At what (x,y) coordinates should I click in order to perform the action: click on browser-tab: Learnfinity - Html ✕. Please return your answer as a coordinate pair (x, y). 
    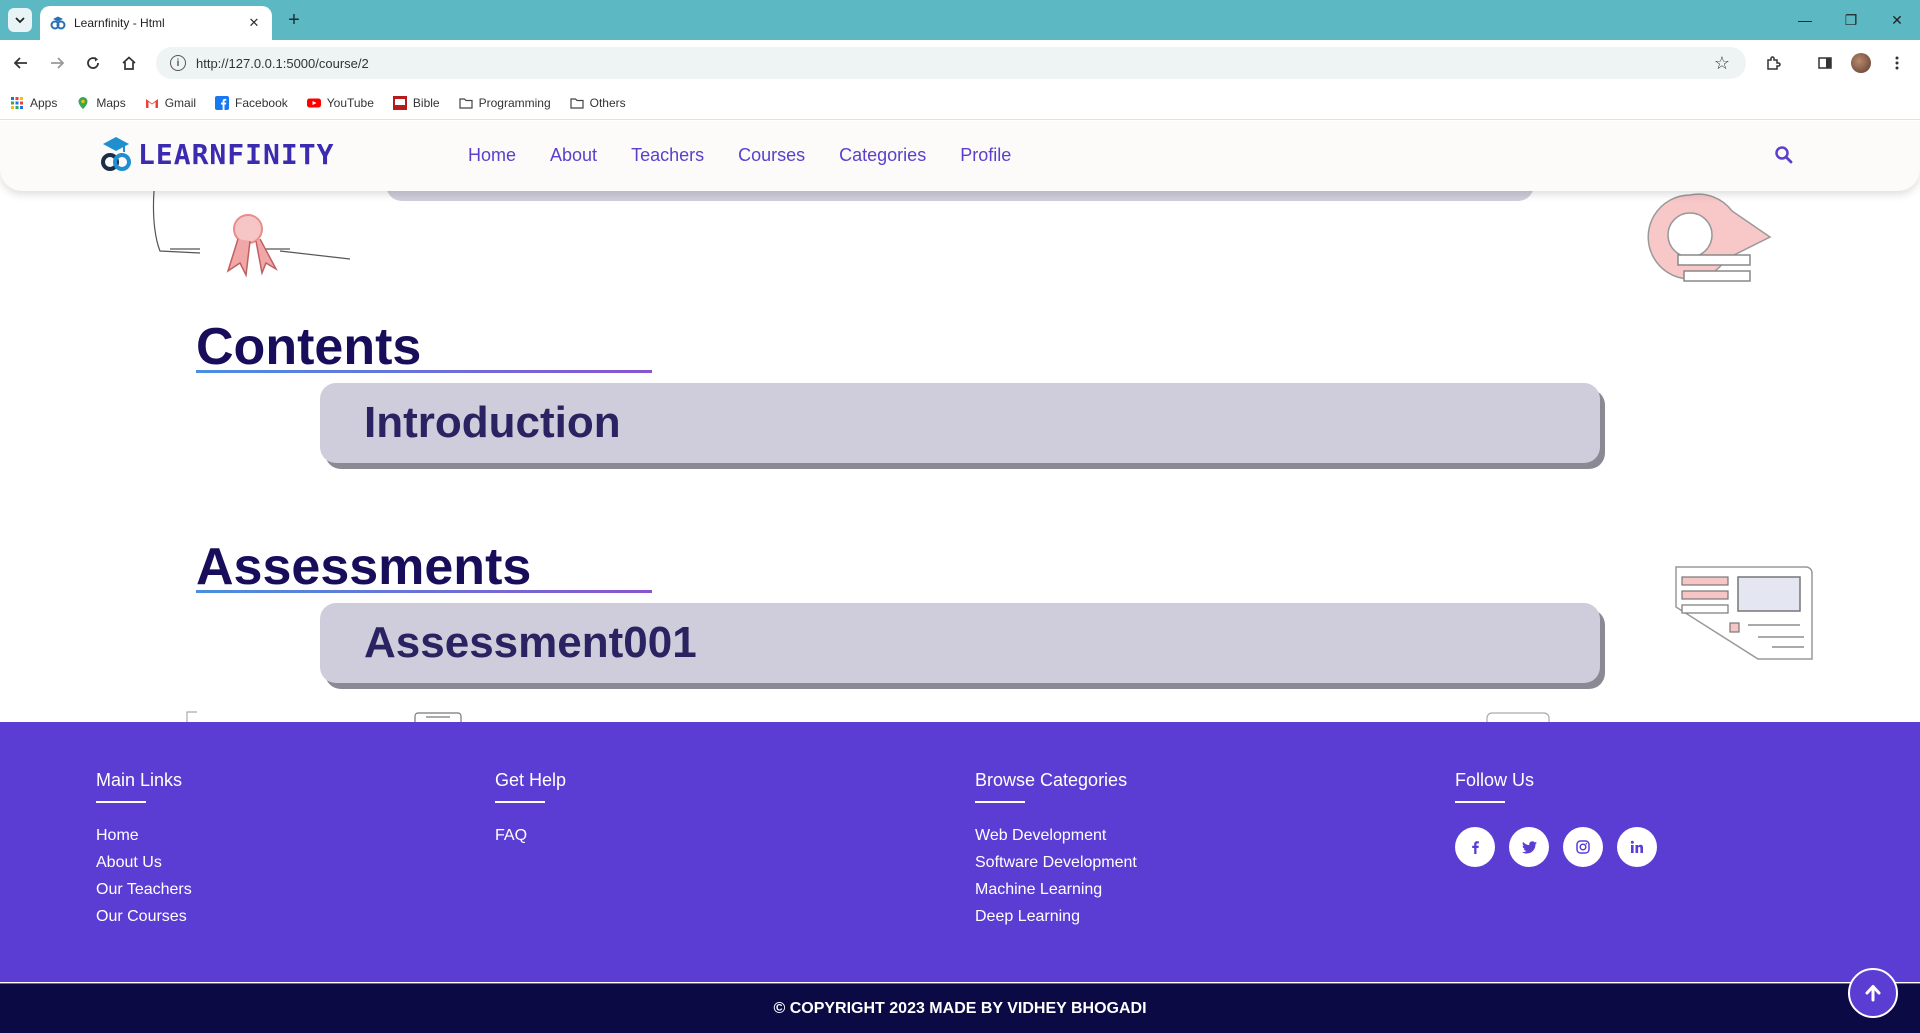
    Looking at the image, I should click on (156, 23).